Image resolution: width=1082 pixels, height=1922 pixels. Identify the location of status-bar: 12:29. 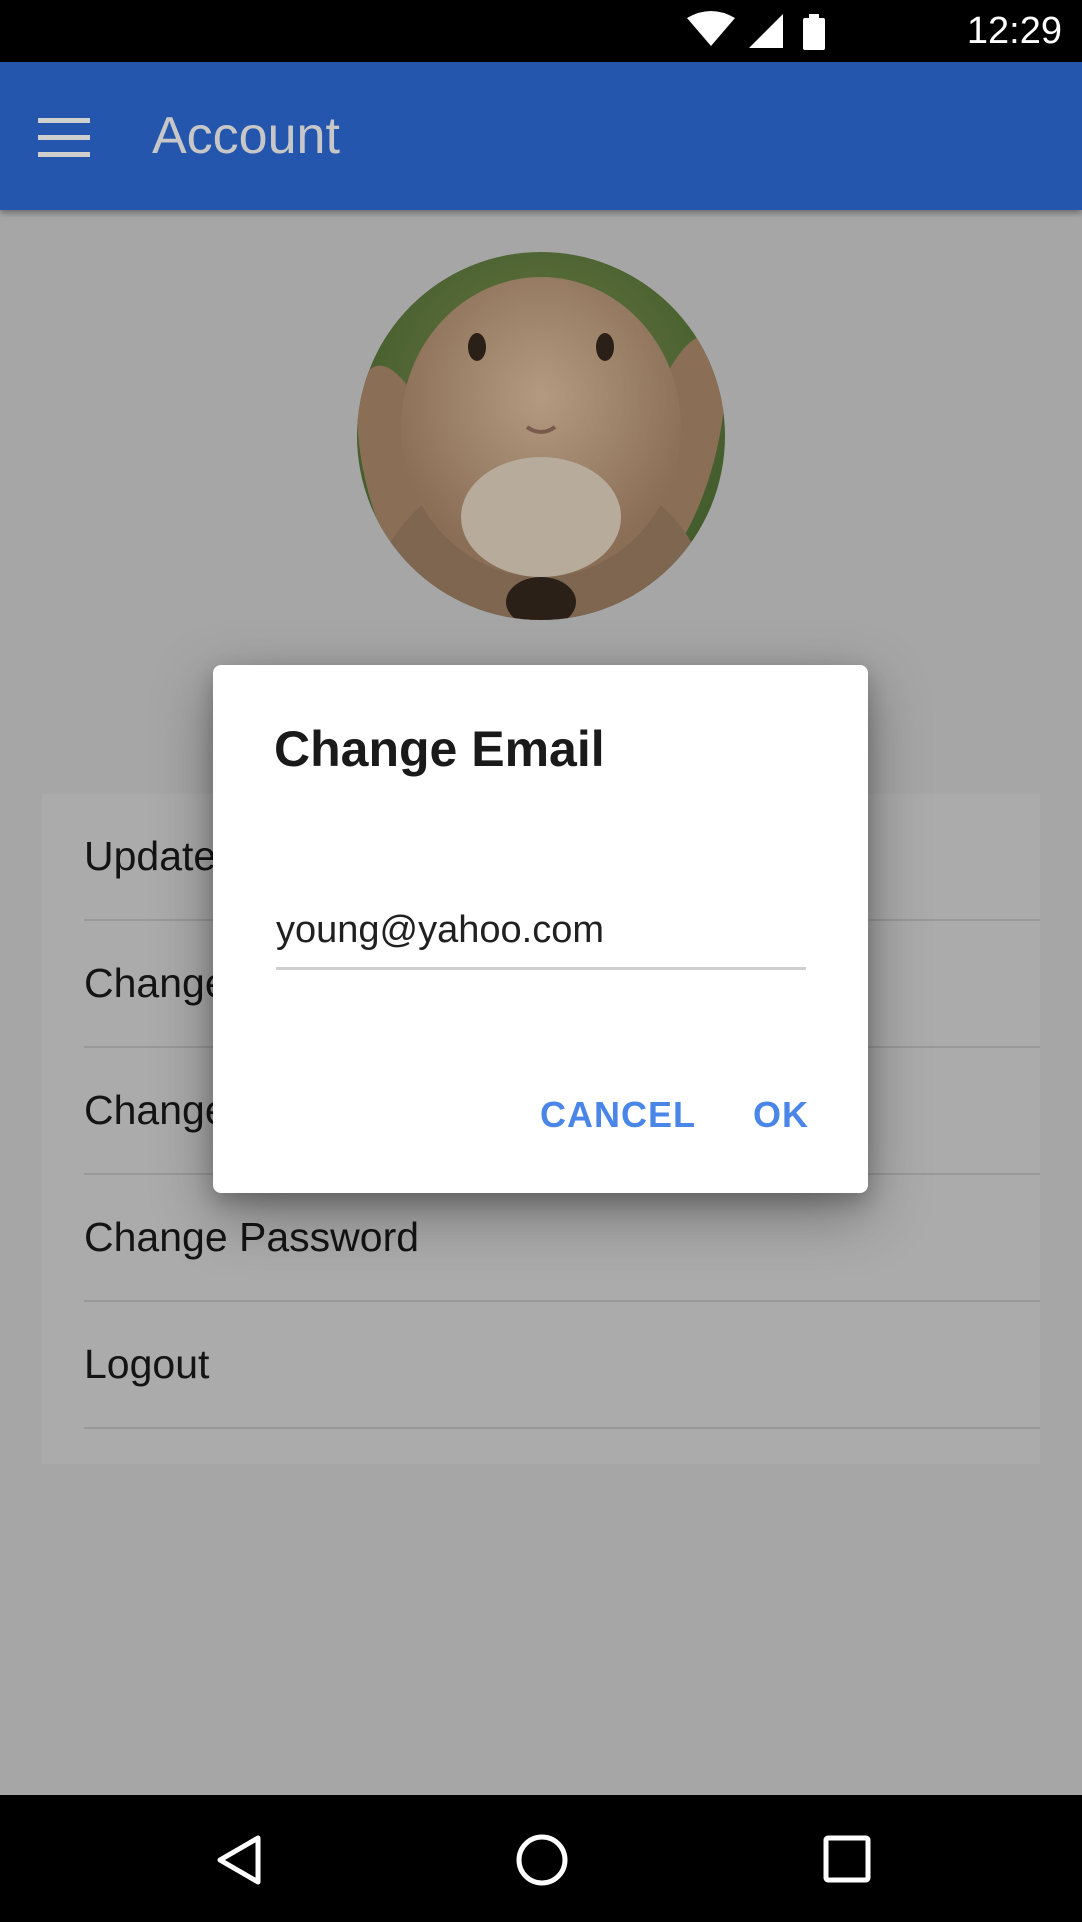
(541, 31).